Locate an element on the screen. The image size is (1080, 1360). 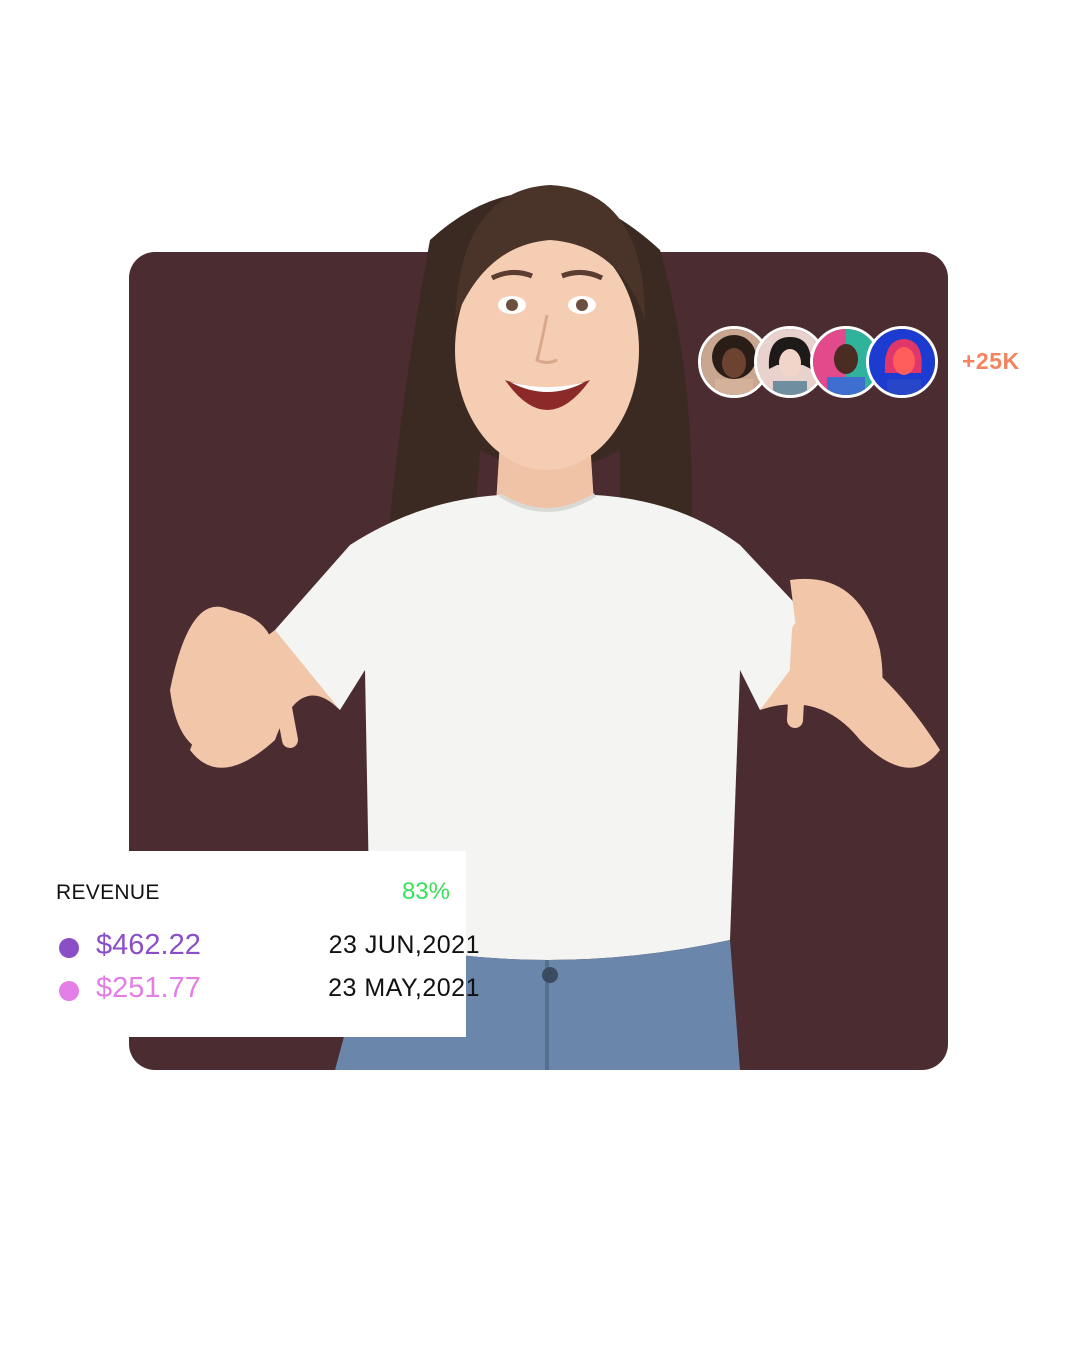
revenue-amount: $251.77 is located at coordinates (148, 988).